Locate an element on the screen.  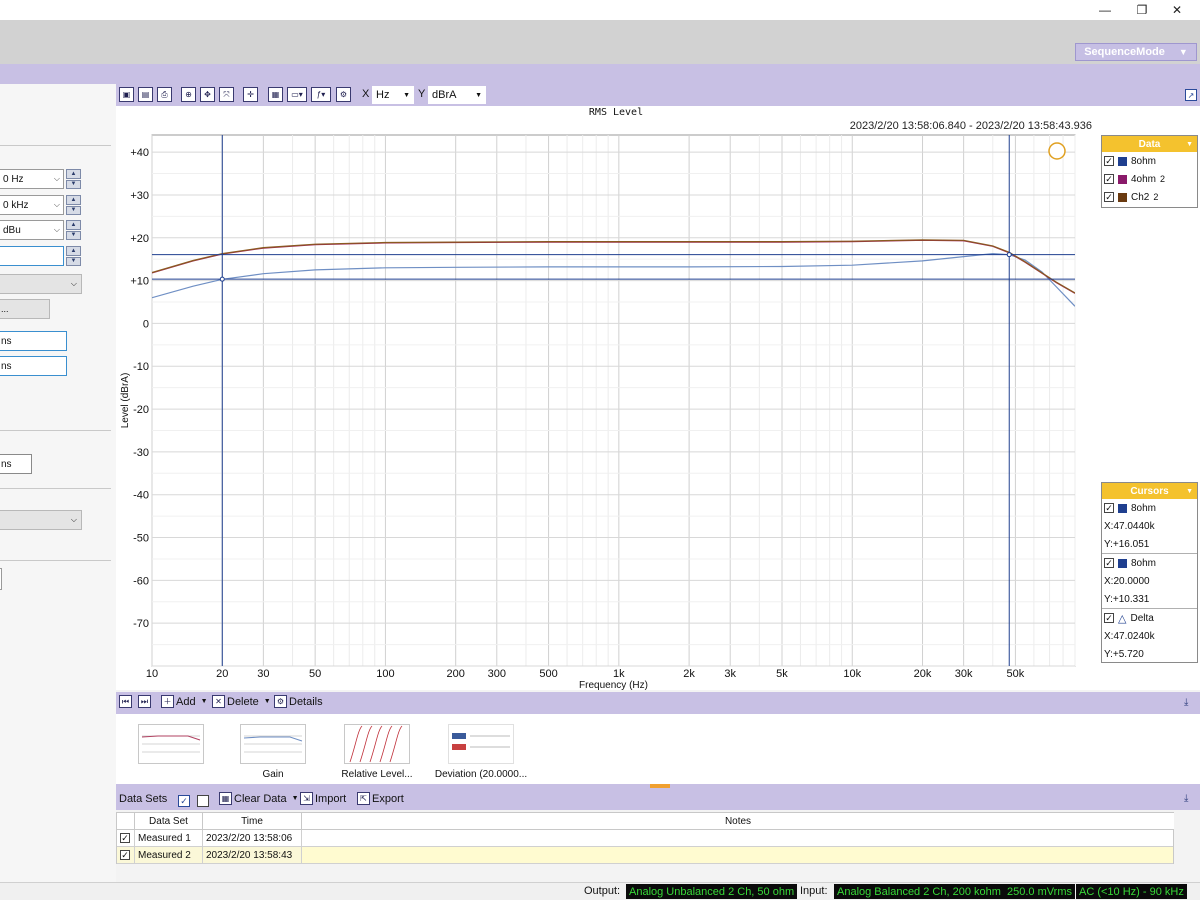
x-tick-label: 50 is located at coordinates (315, 674).